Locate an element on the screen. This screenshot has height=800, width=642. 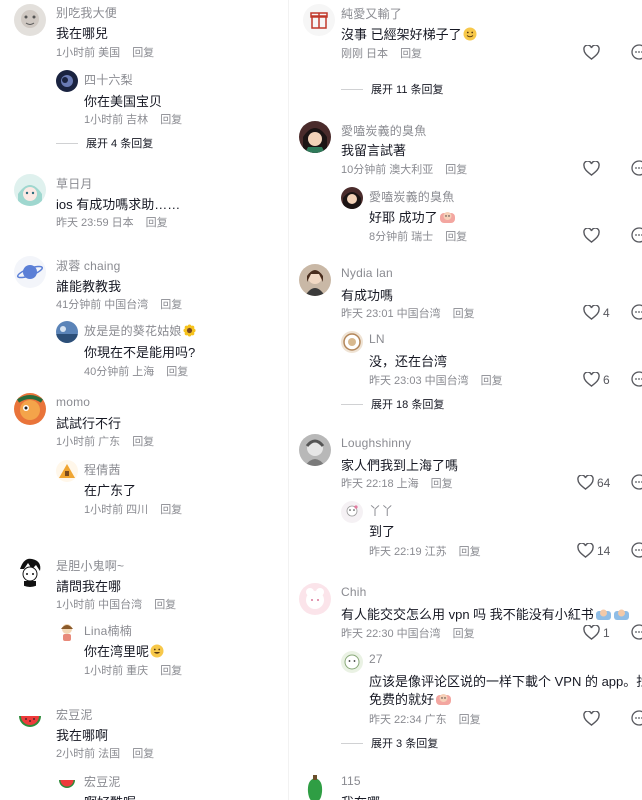
comment-meta: 1小时前 广东 回复 is located at coordinates (105, 441).